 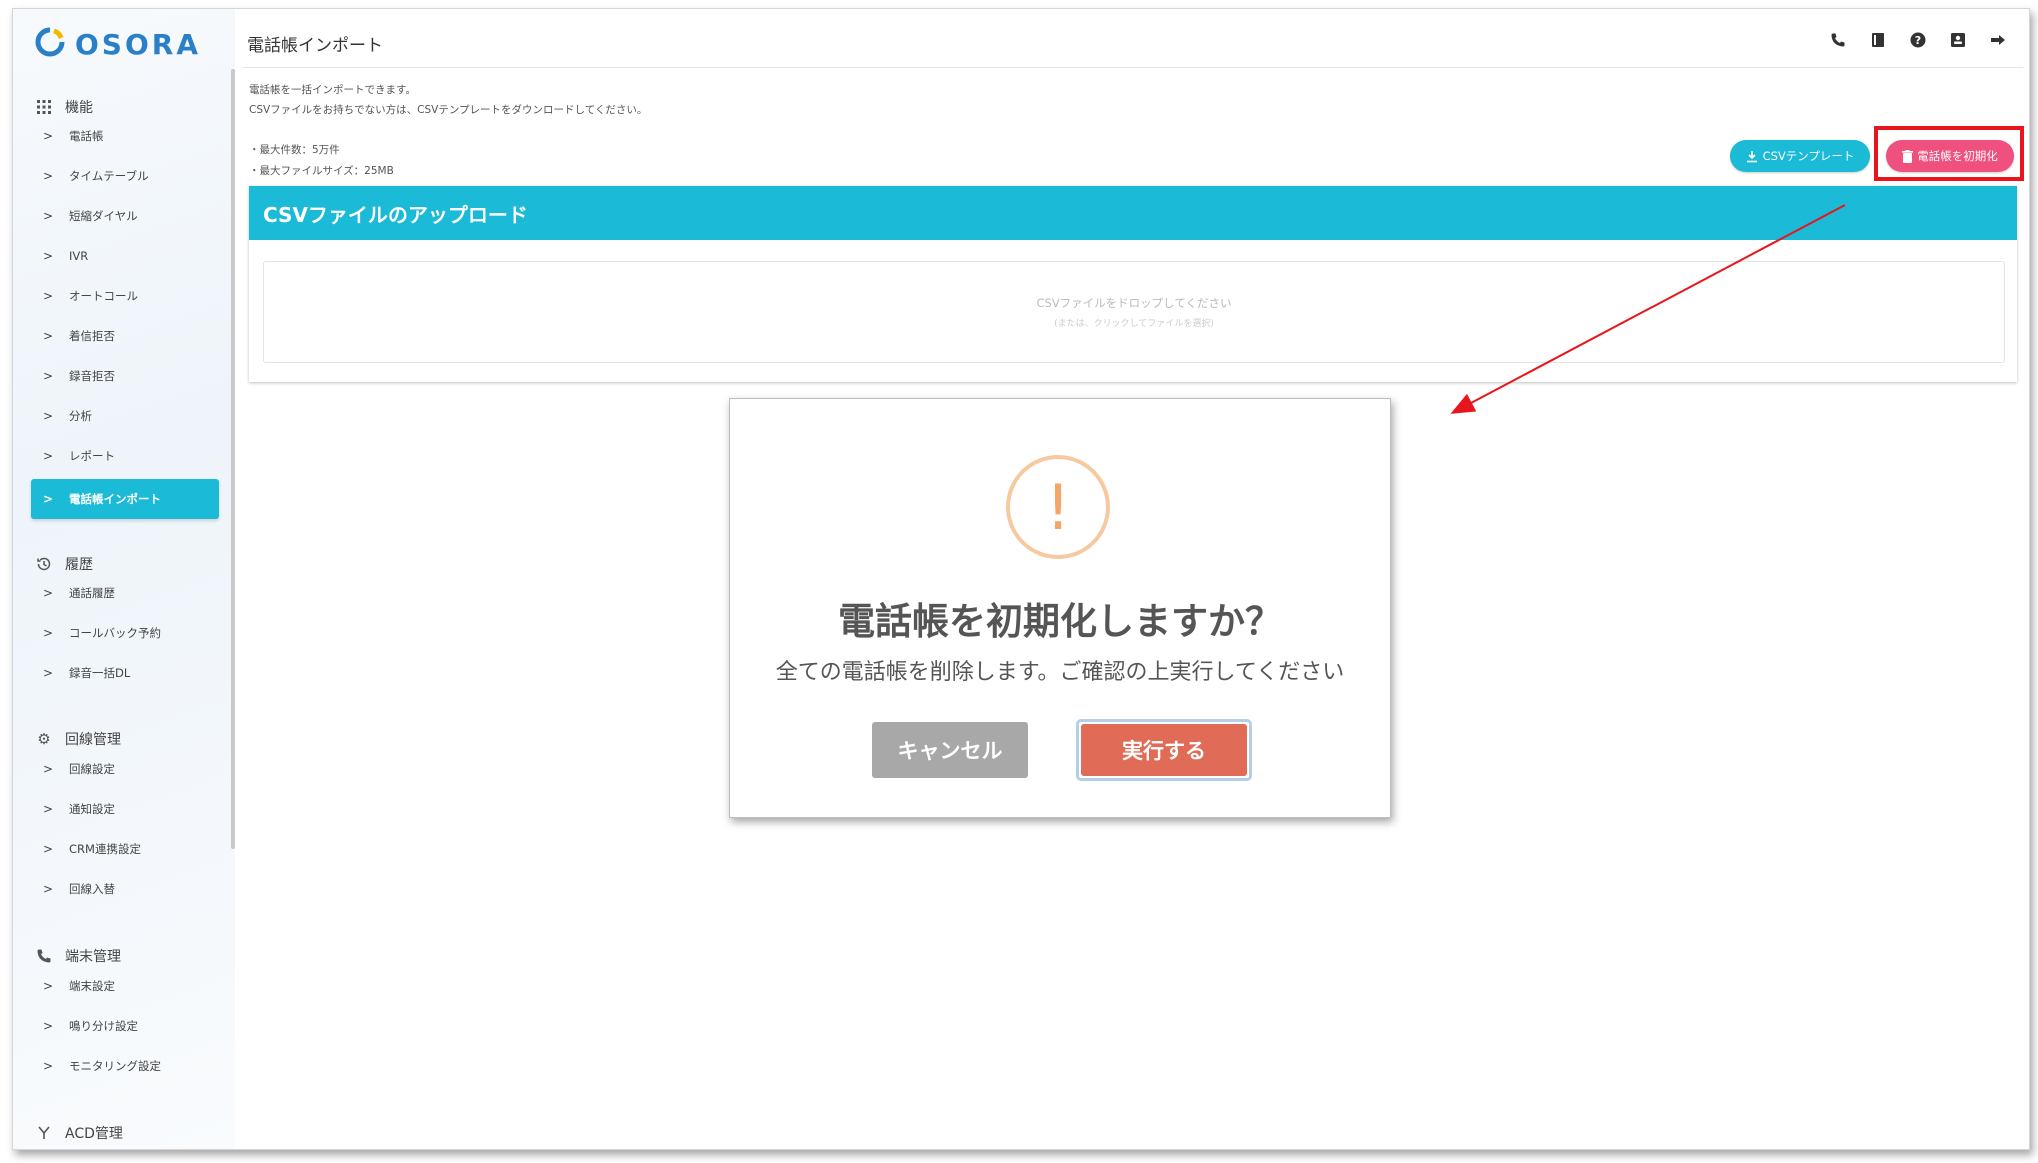 I want to click on sidebar-item-label: オートコール, so click(x=103, y=296).